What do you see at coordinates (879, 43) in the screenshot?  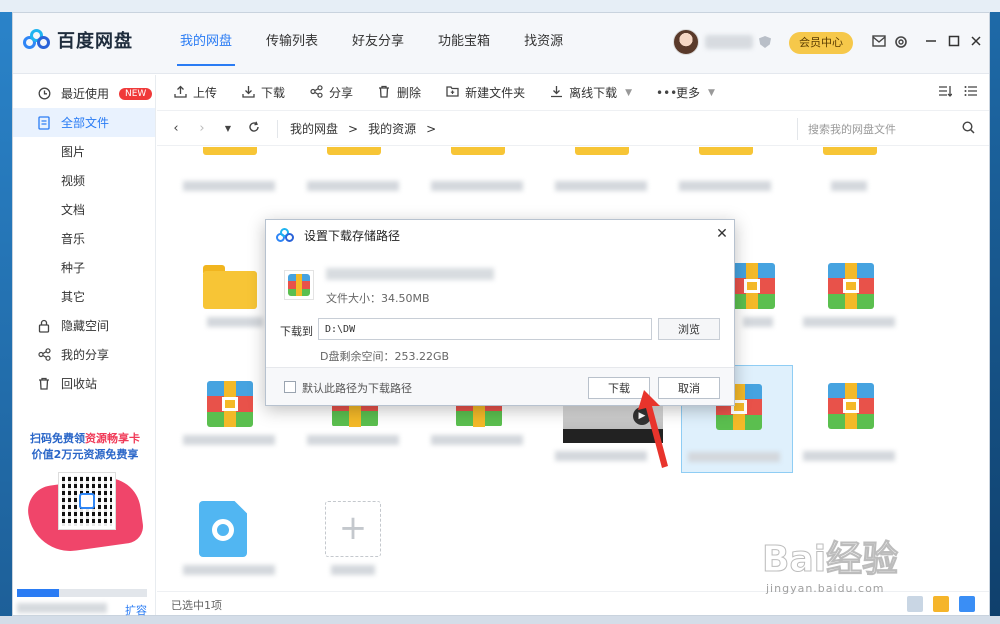 I see `mail-icon` at bounding box center [879, 43].